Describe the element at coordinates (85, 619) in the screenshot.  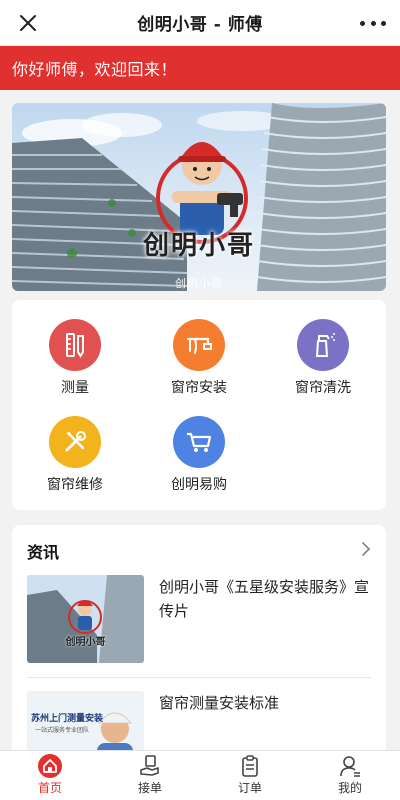
I see `news-thumbnail: 创明小哥` at that location.